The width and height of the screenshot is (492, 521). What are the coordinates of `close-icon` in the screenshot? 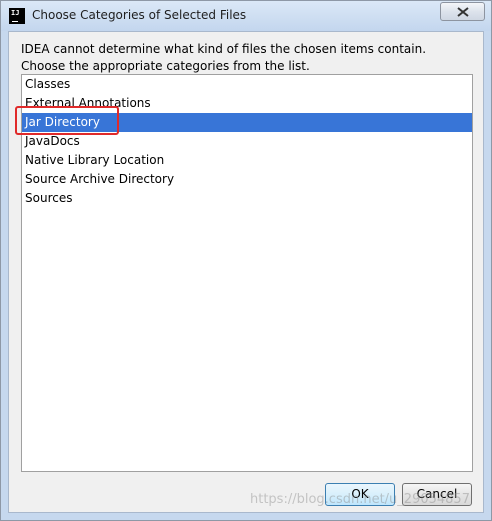 It's located at (463, 12).